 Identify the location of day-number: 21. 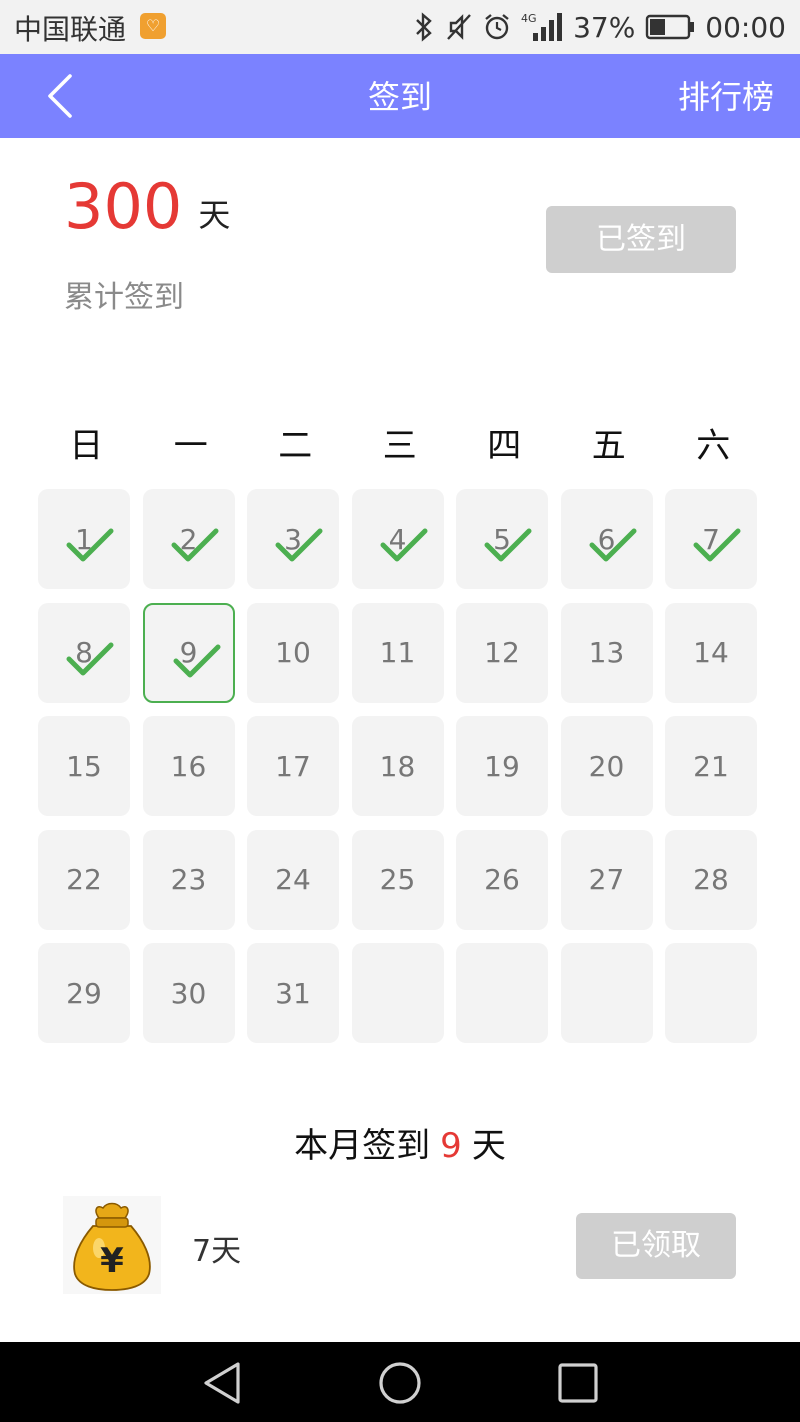
(711, 766).